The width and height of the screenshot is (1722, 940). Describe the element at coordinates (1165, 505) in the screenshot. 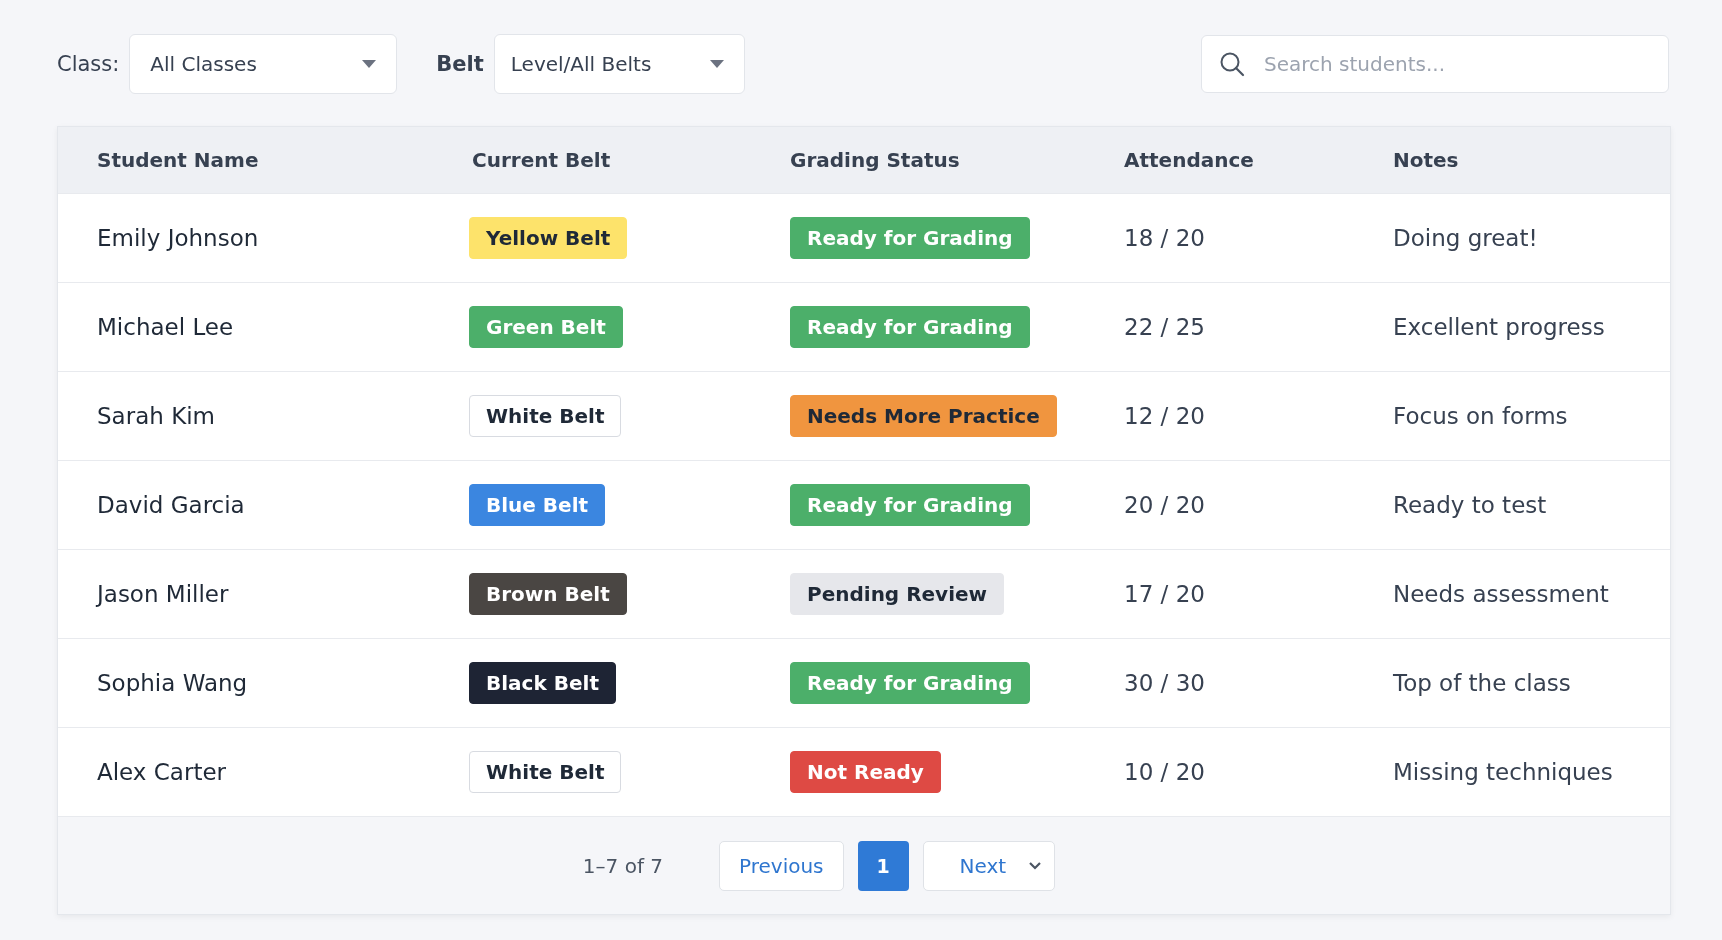

I see `attendance-count: 20 / 20` at that location.